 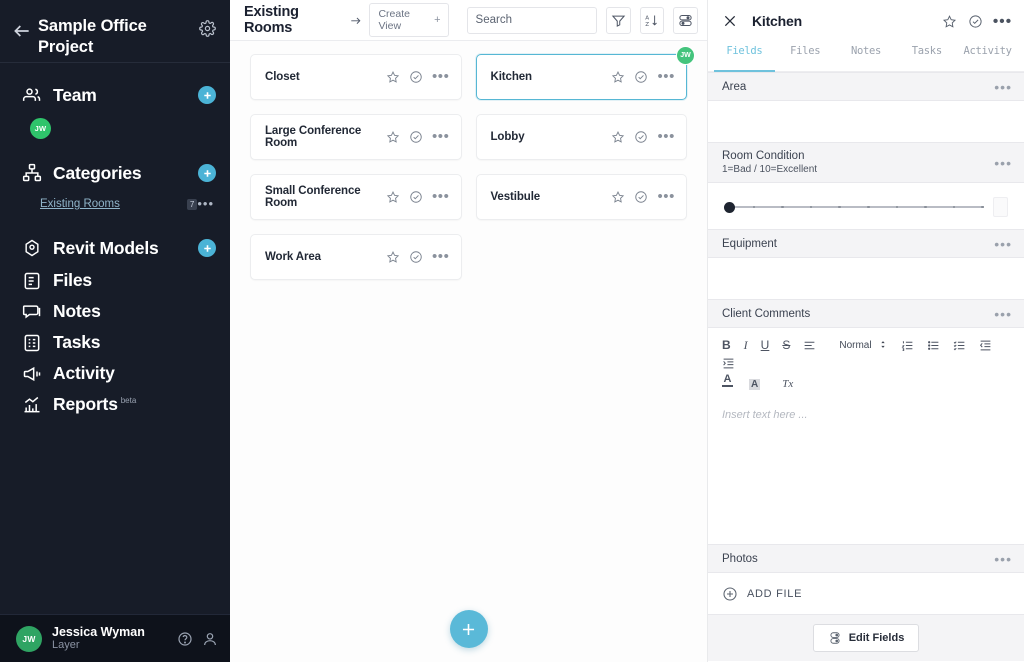 What do you see at coordinates (730, 21) in the screenshot?
I see `close-icon` at bounding box center [730, 21].